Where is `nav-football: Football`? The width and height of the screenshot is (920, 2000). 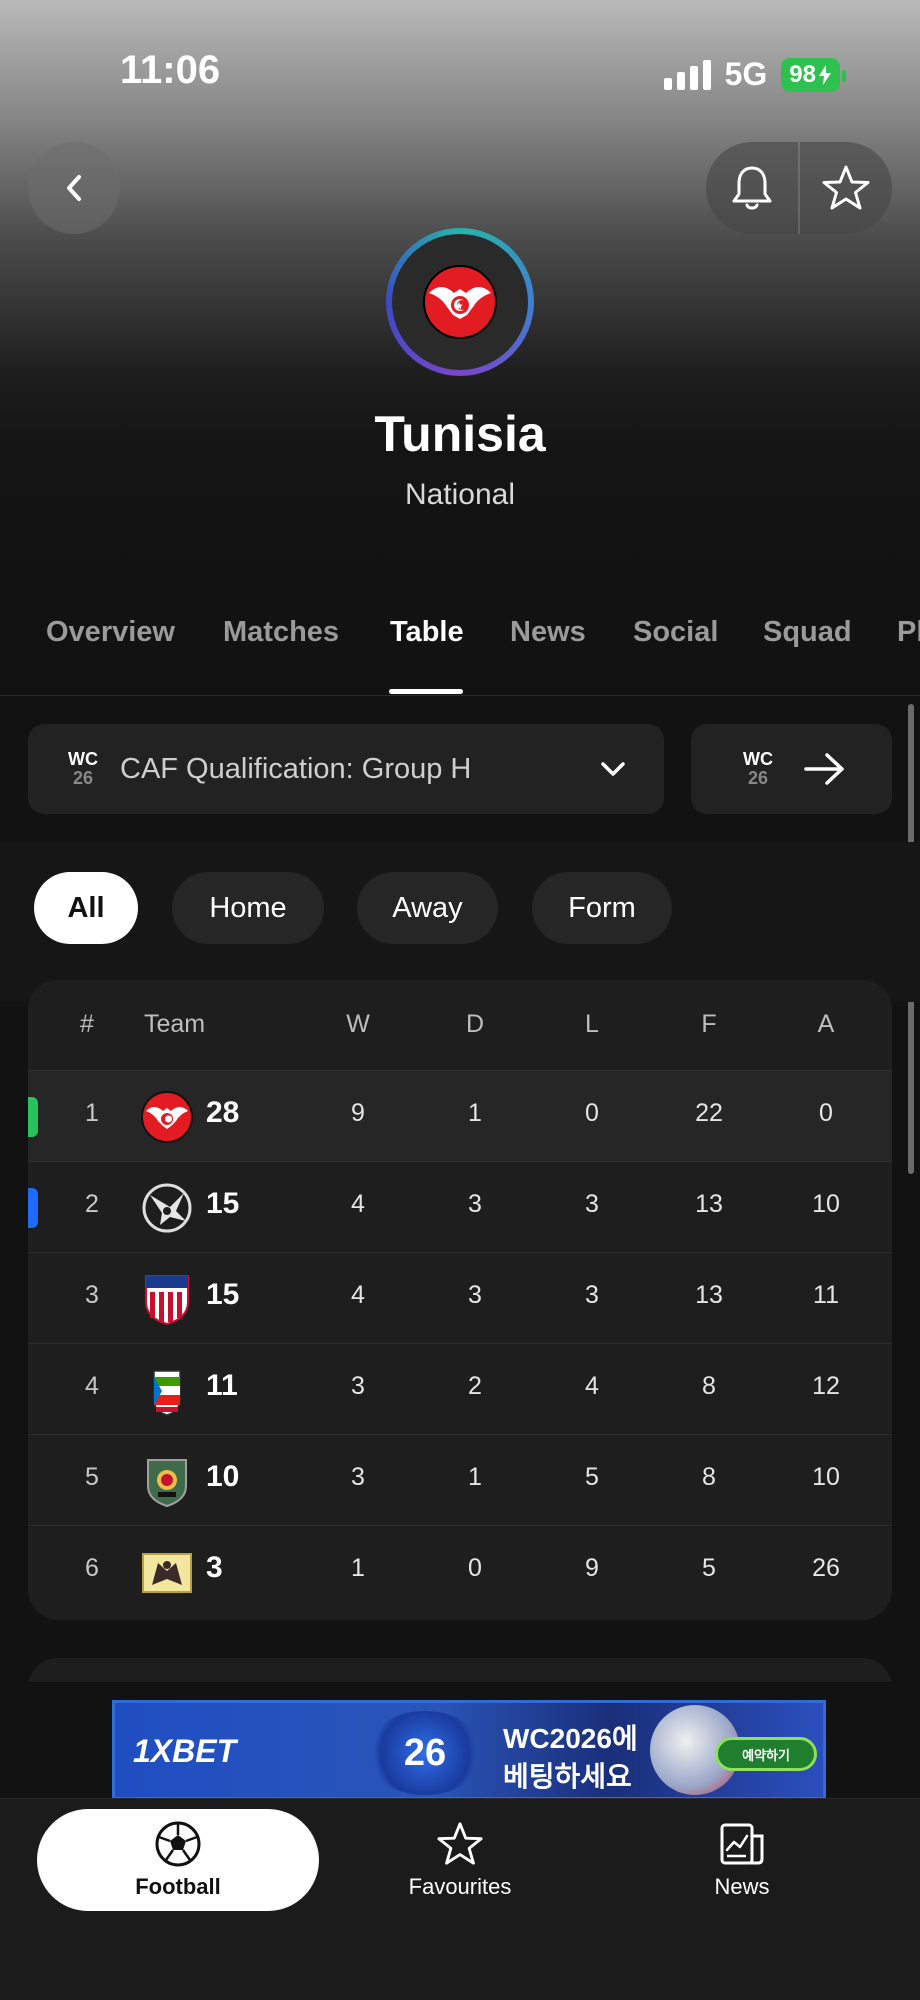 nav-football: Football is located at coordinates (178, 1860).